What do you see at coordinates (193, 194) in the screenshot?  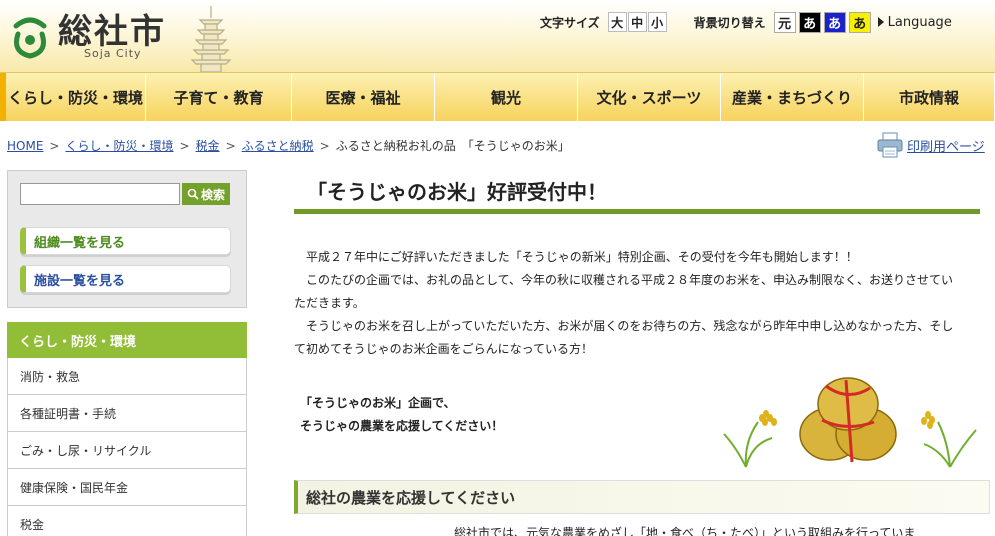 I see `search-icon` at bounding box center [193, 194].